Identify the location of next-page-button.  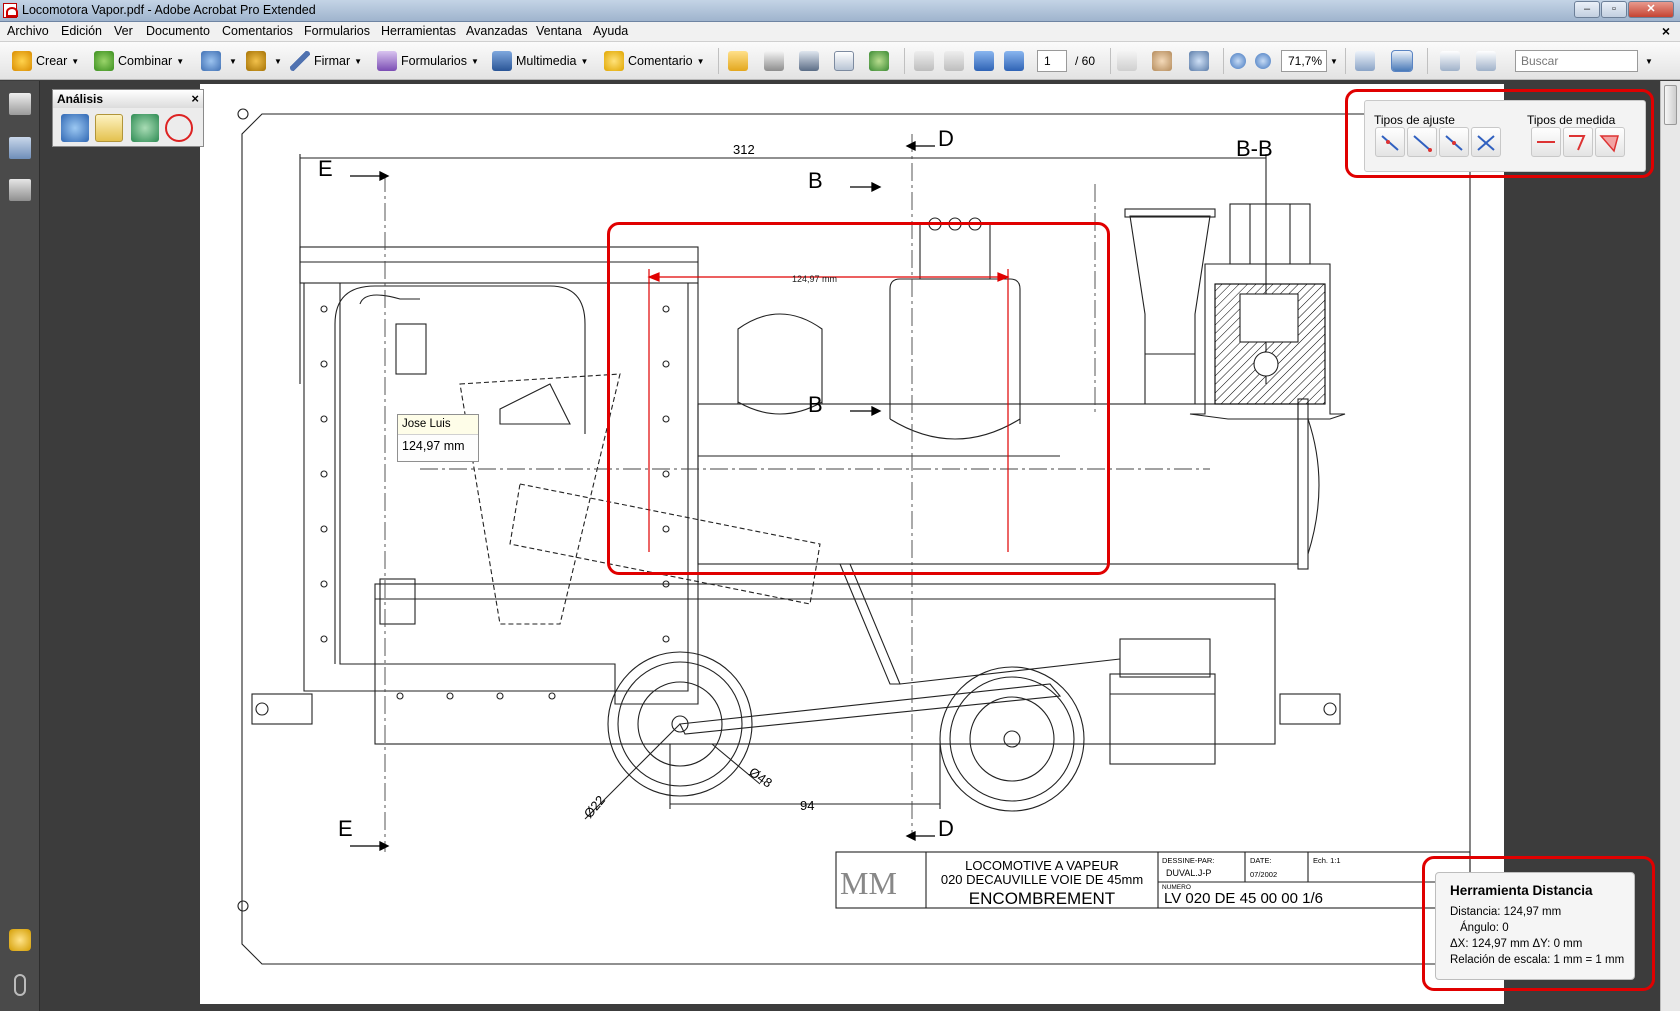
(986, 61).